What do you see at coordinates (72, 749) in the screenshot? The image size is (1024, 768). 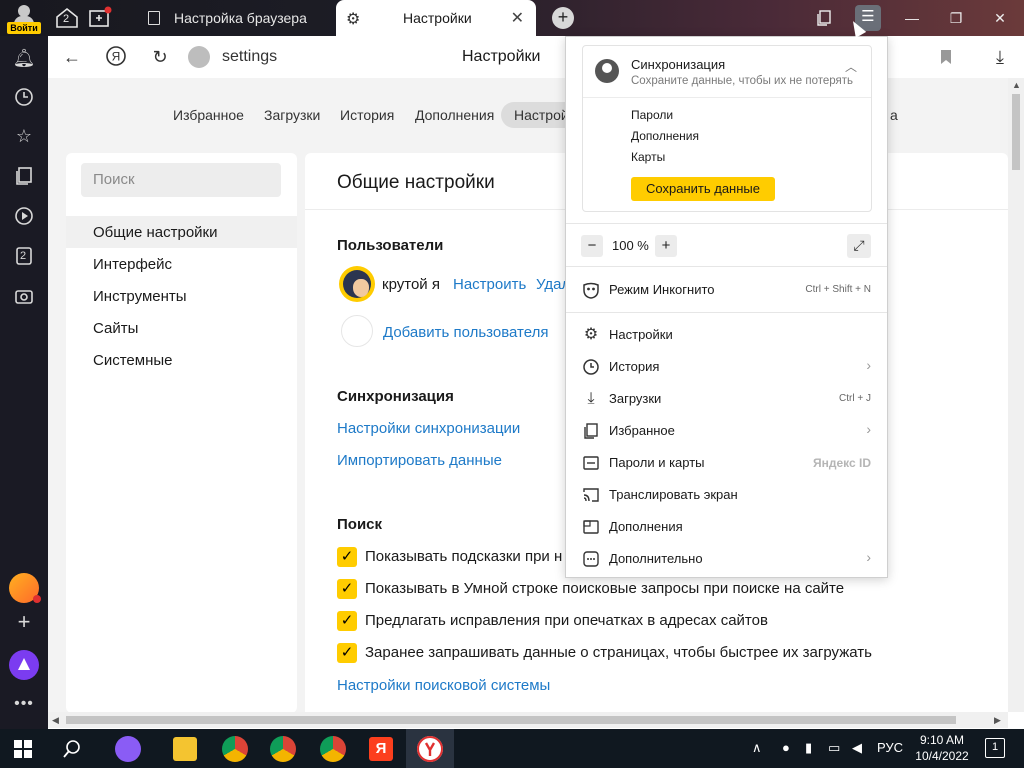 I see `search-taskbar-button` at bounding box center [72, 749].